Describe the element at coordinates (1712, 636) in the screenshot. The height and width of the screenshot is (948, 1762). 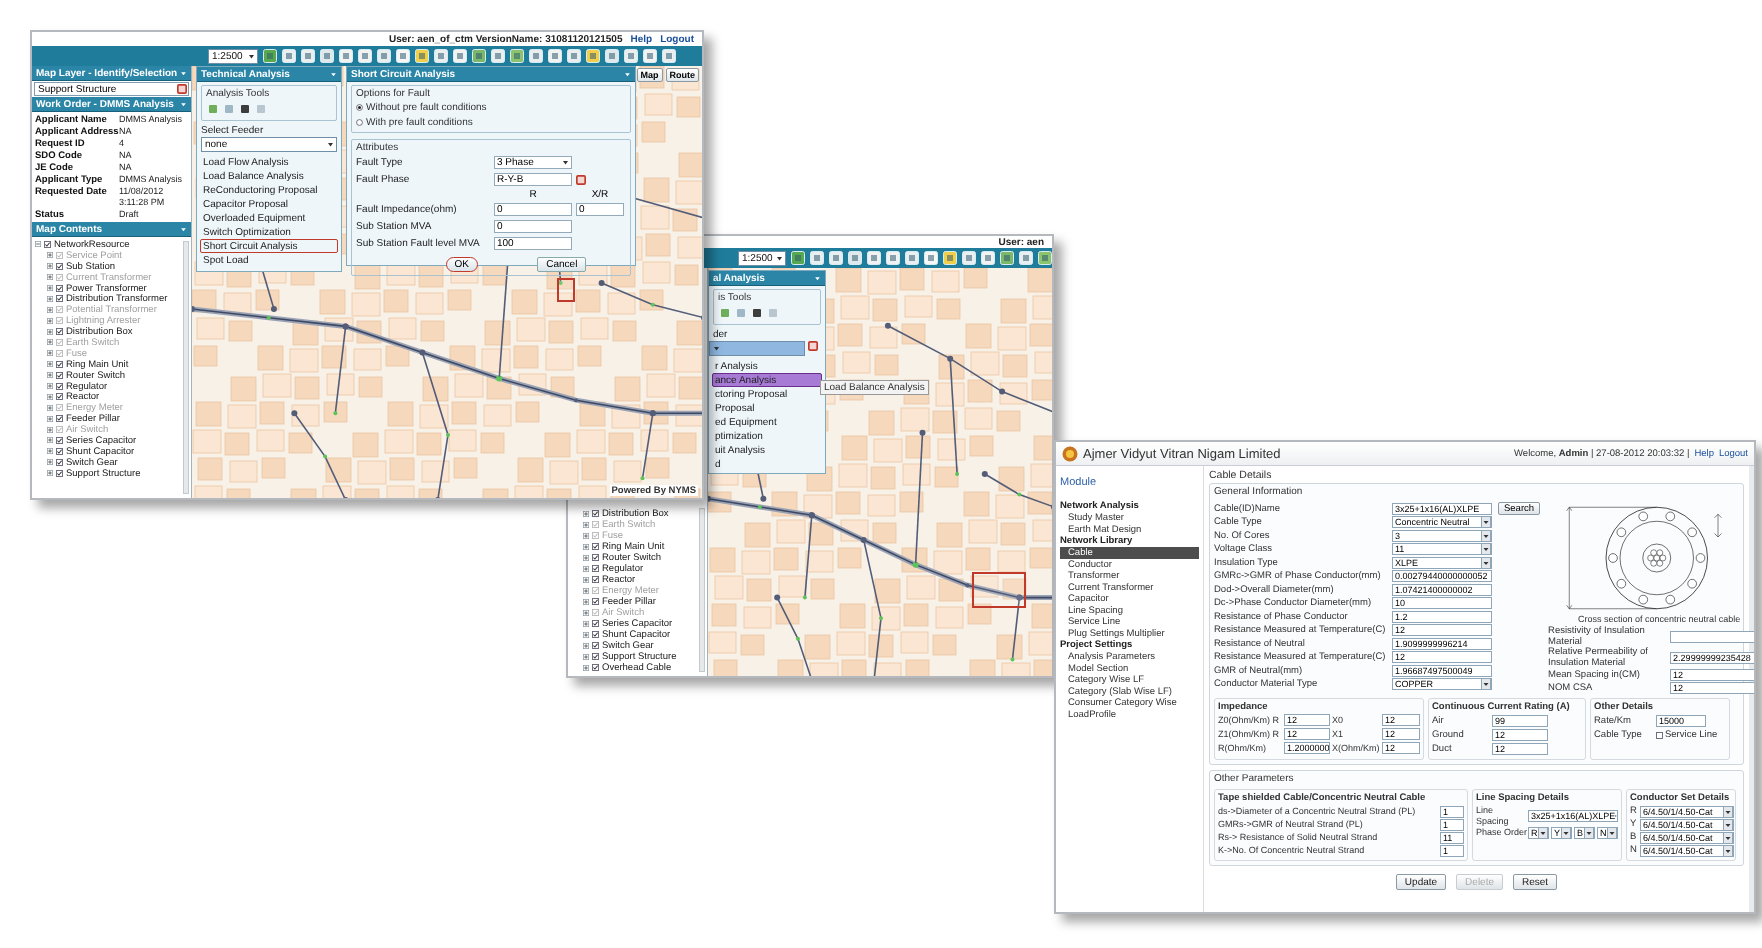
I see `input-field` at that location.